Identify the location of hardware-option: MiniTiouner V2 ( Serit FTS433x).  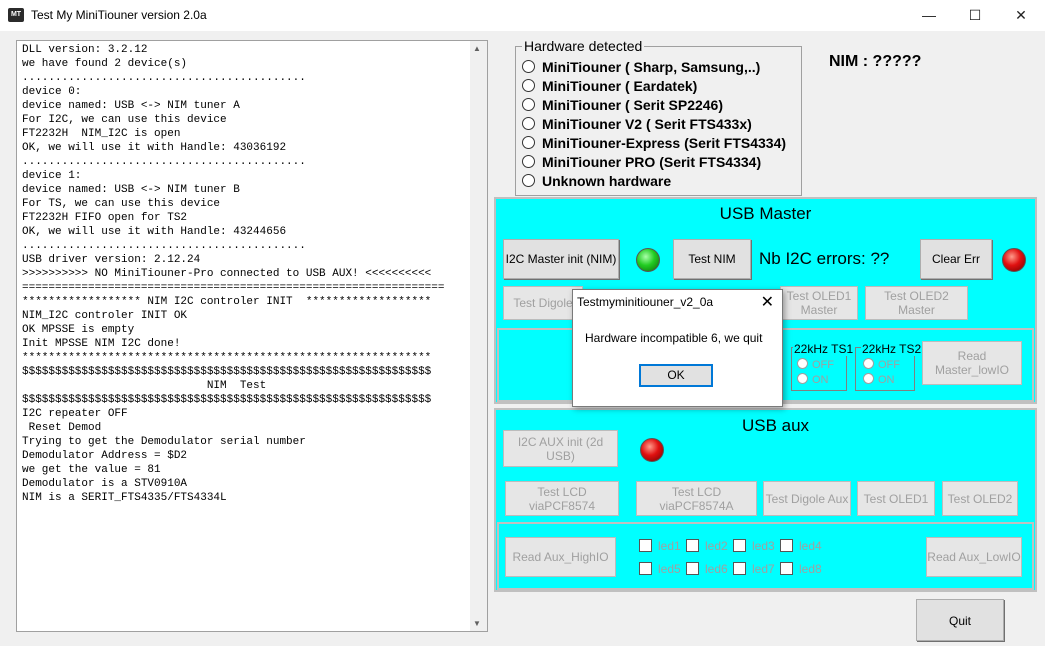
(637, 125).